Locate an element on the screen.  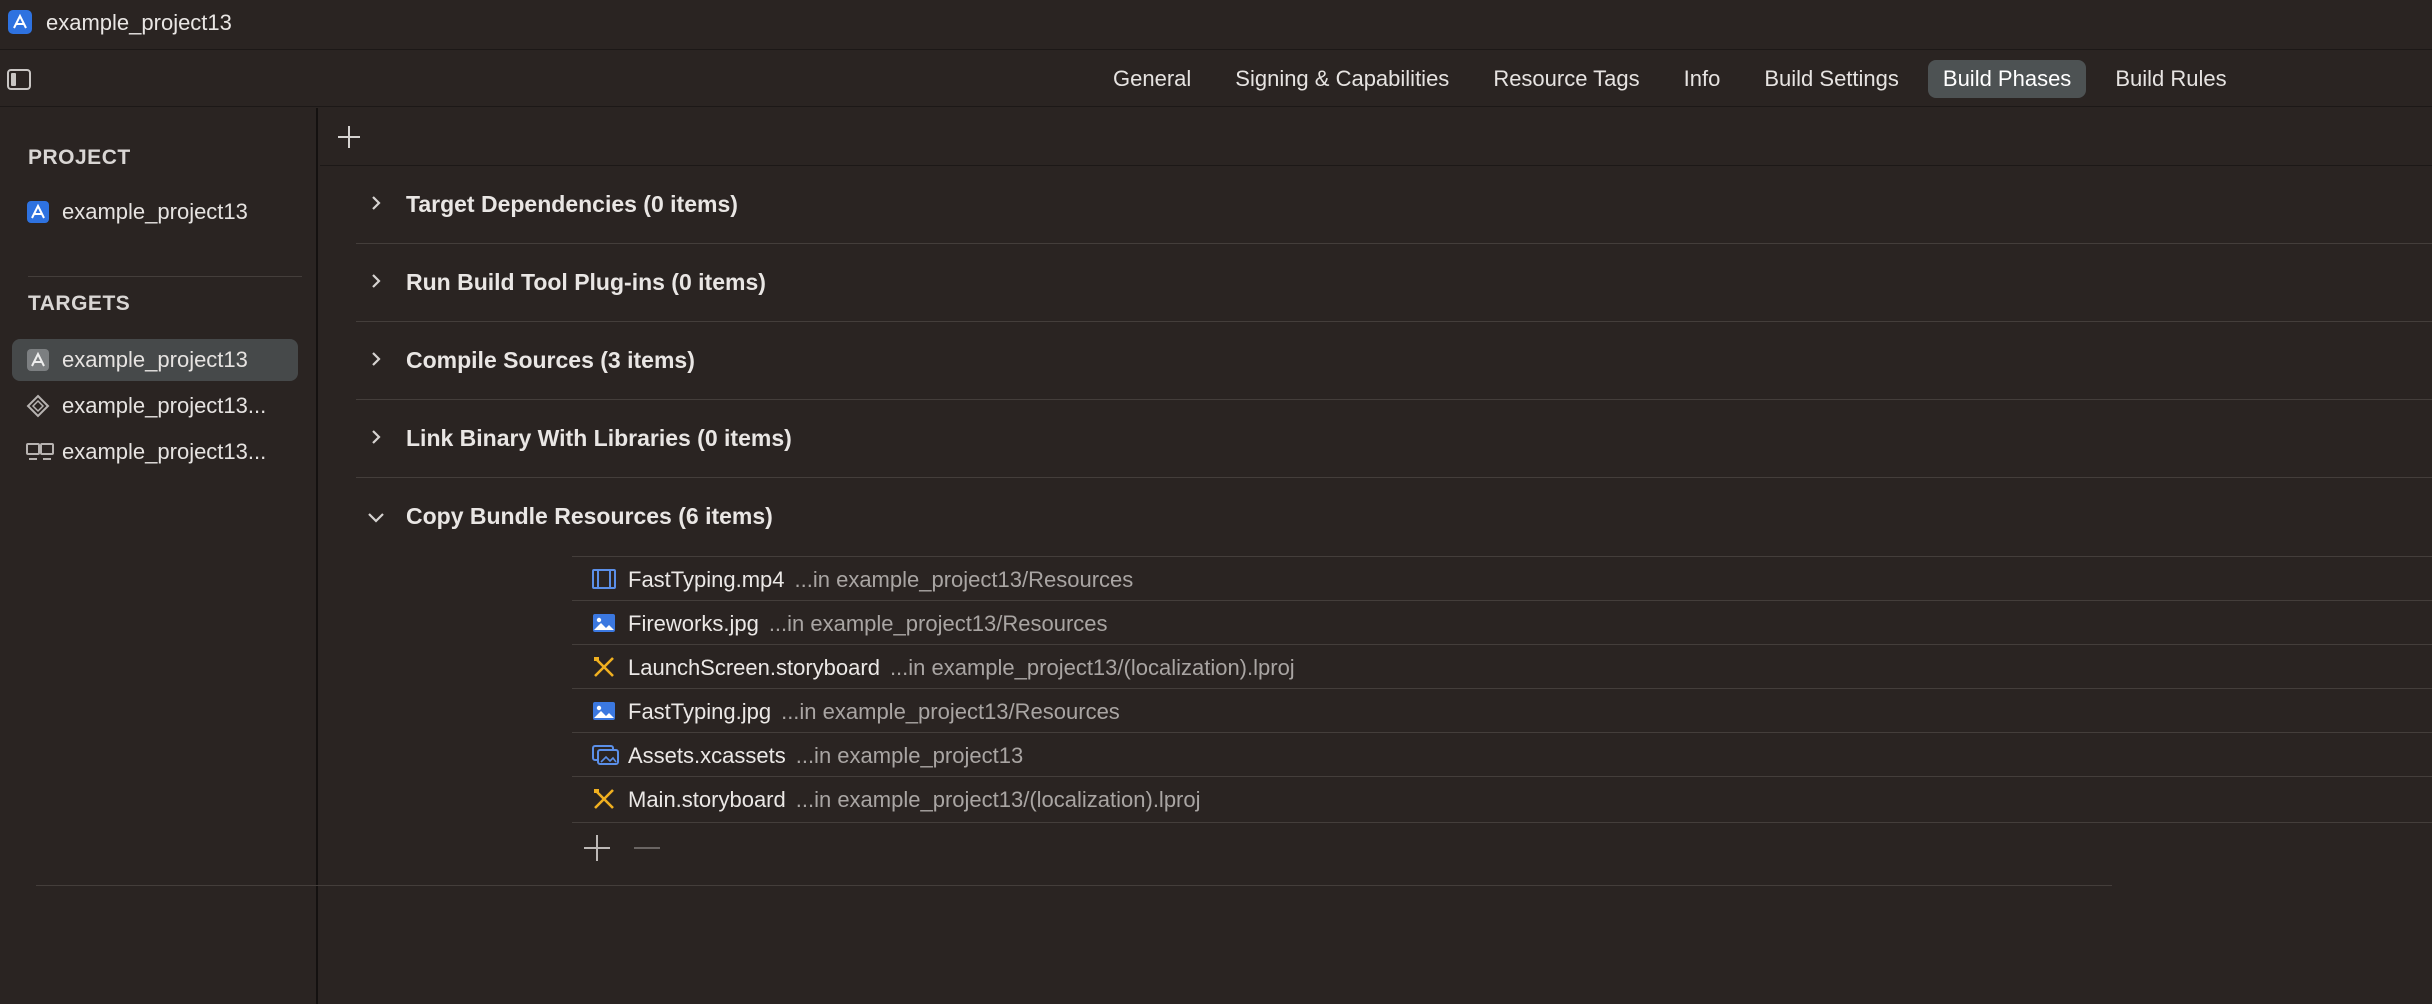
film-icon is located at coordinates (604, 579).